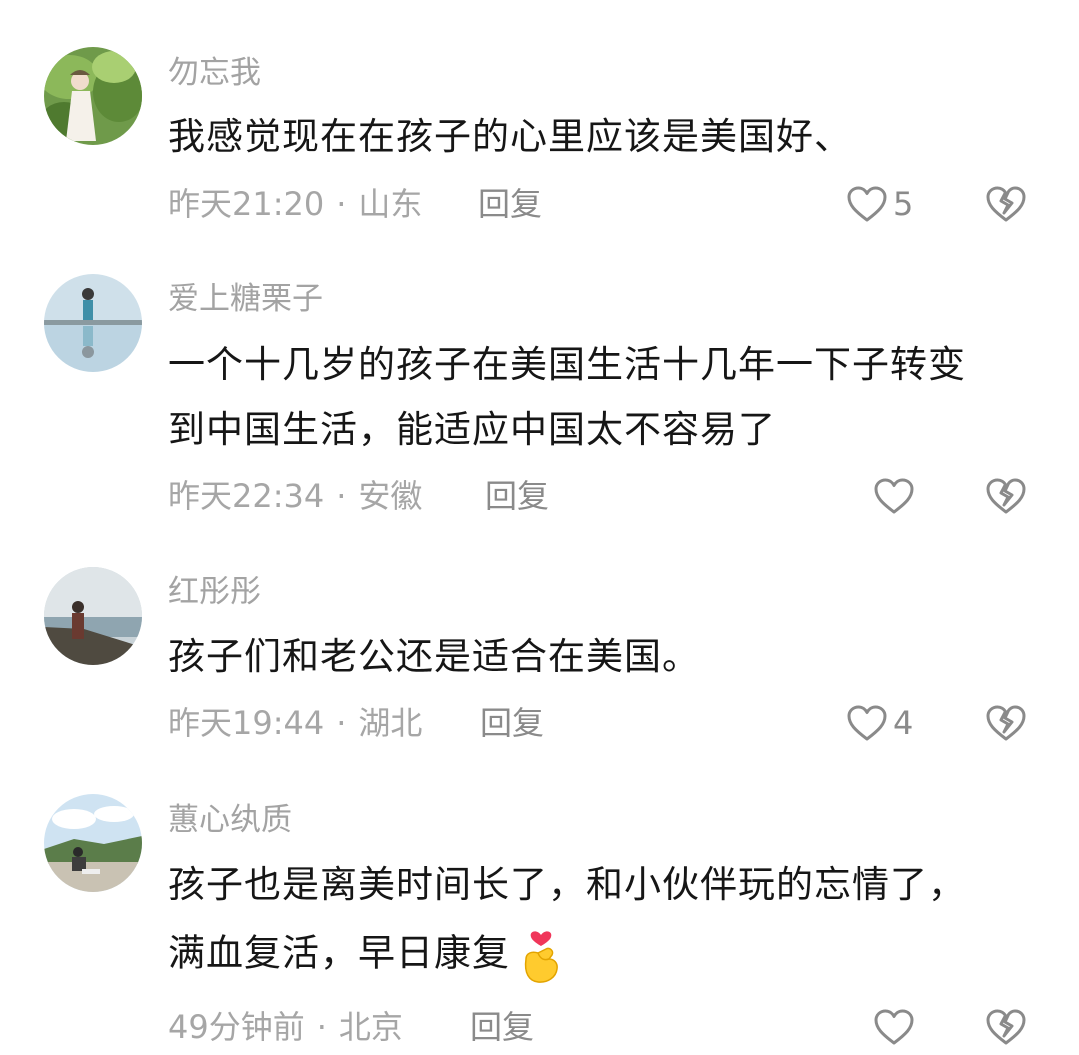  I want to click on like-count: 4, so click(903, 723).